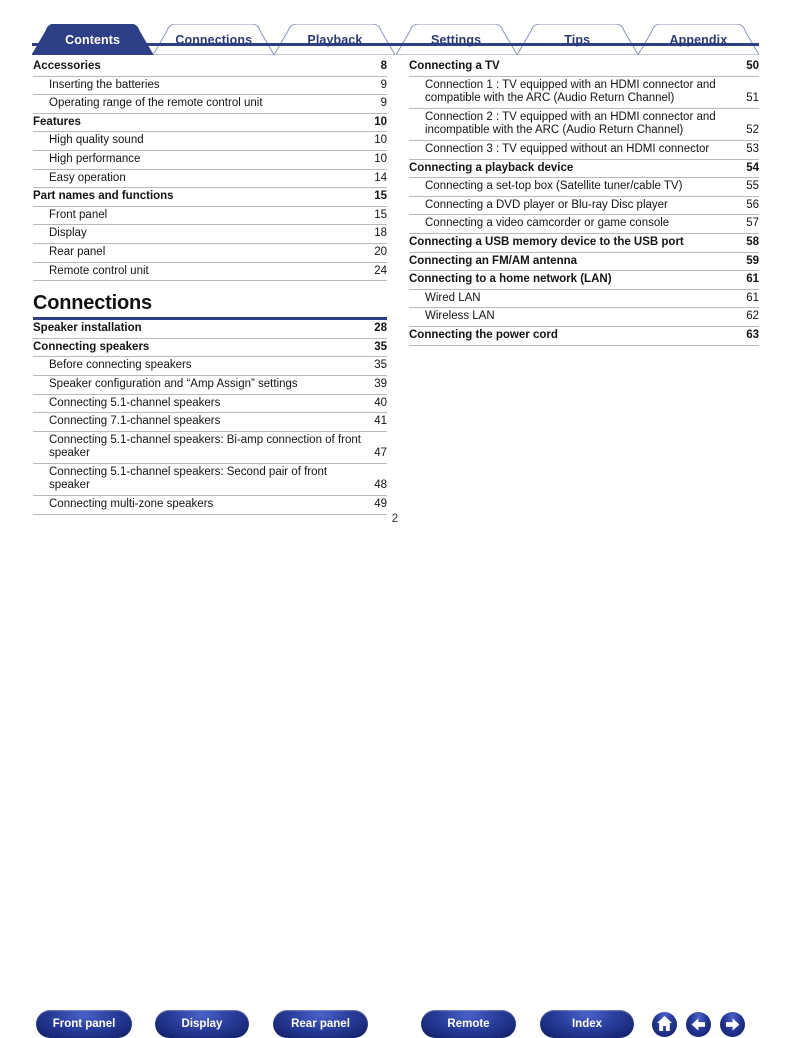  What do you see at coordinates (135, 402) in the screenshot?
I see `toc-entry-title: Connecting 5.1-channel speakers` at bounding box center [135, 402].